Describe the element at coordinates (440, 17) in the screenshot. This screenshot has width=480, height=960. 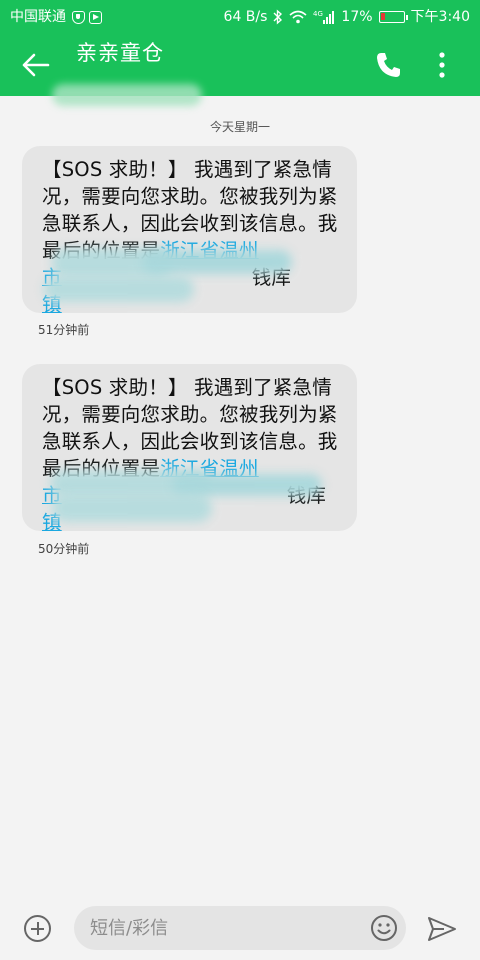
I see `clock: 下午3:40` at that location.